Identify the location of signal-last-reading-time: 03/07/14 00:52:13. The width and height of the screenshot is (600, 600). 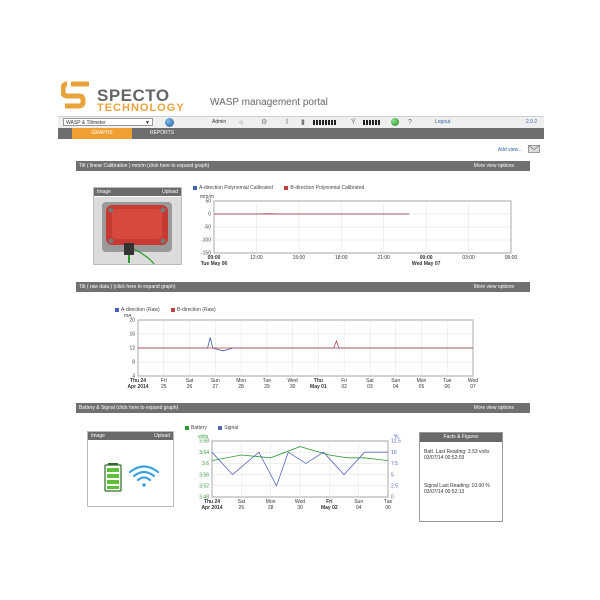
(444, 492).